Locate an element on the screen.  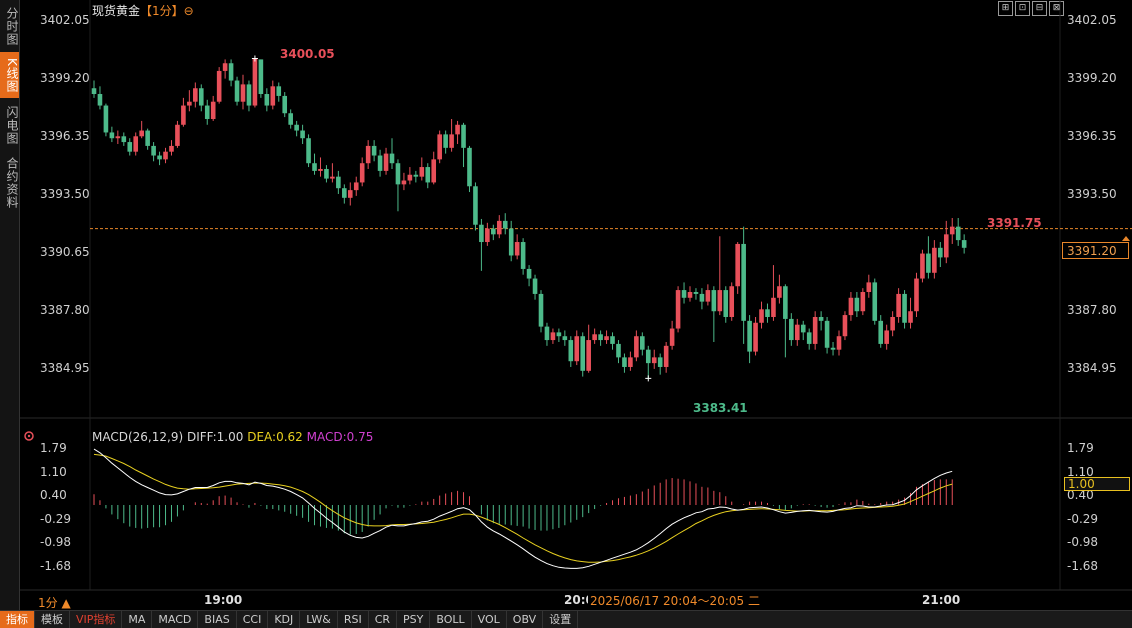
macd-dea-value: DEA:0.62 is located at coordinates (275, 437).